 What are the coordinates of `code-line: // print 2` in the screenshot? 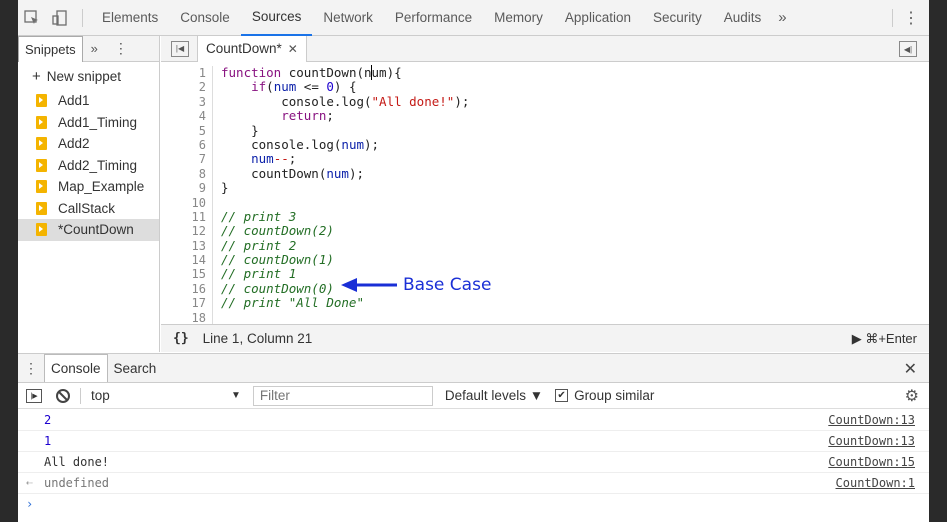 It's located at (259, 245).